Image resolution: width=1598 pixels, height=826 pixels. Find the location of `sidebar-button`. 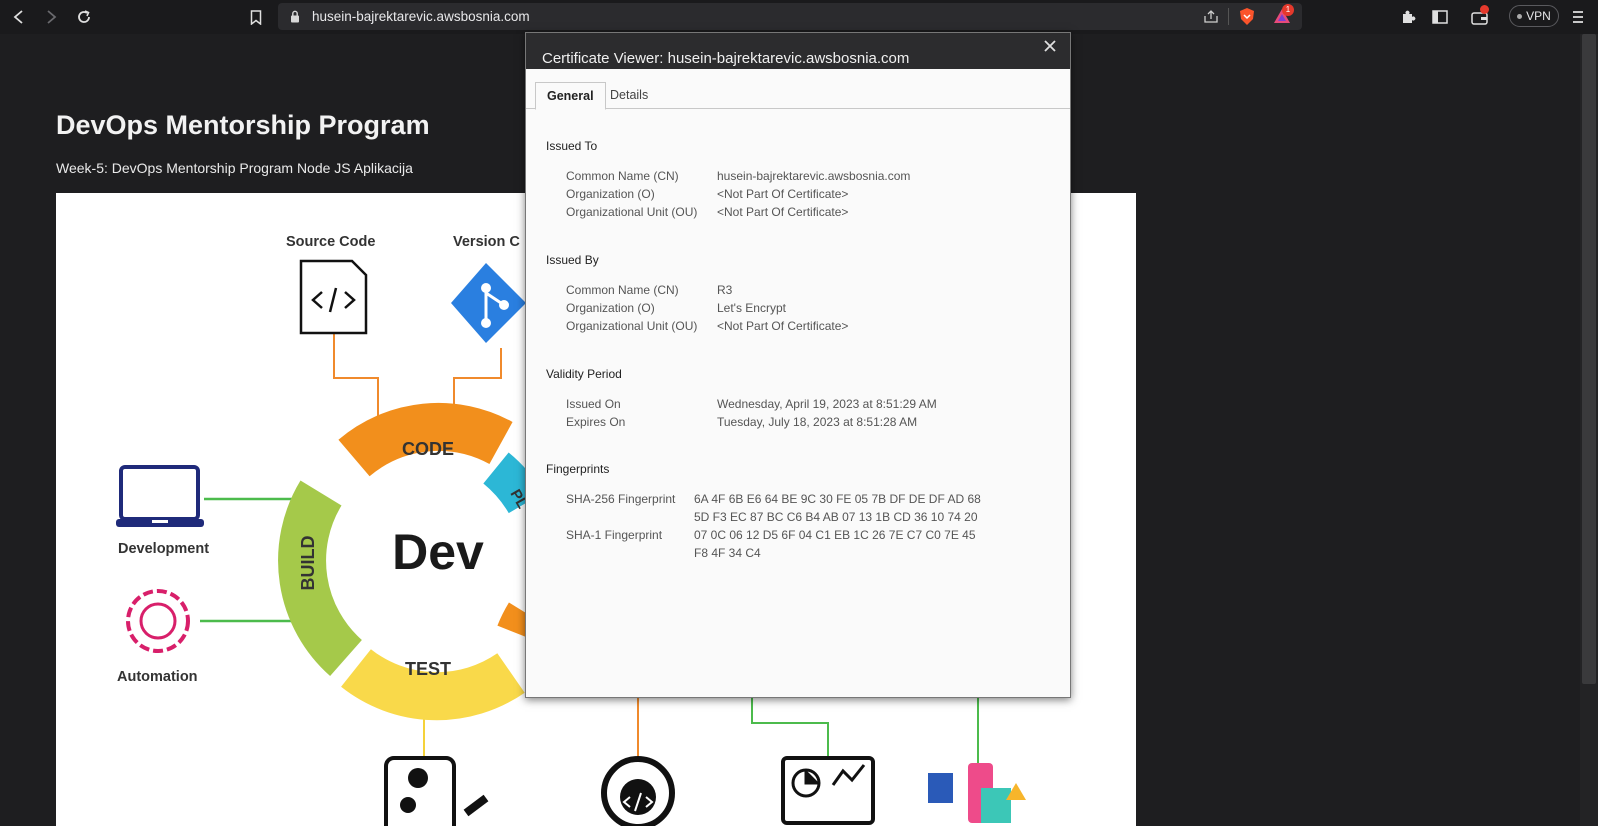

sidebar-button is located at coordinates (1440, 17).